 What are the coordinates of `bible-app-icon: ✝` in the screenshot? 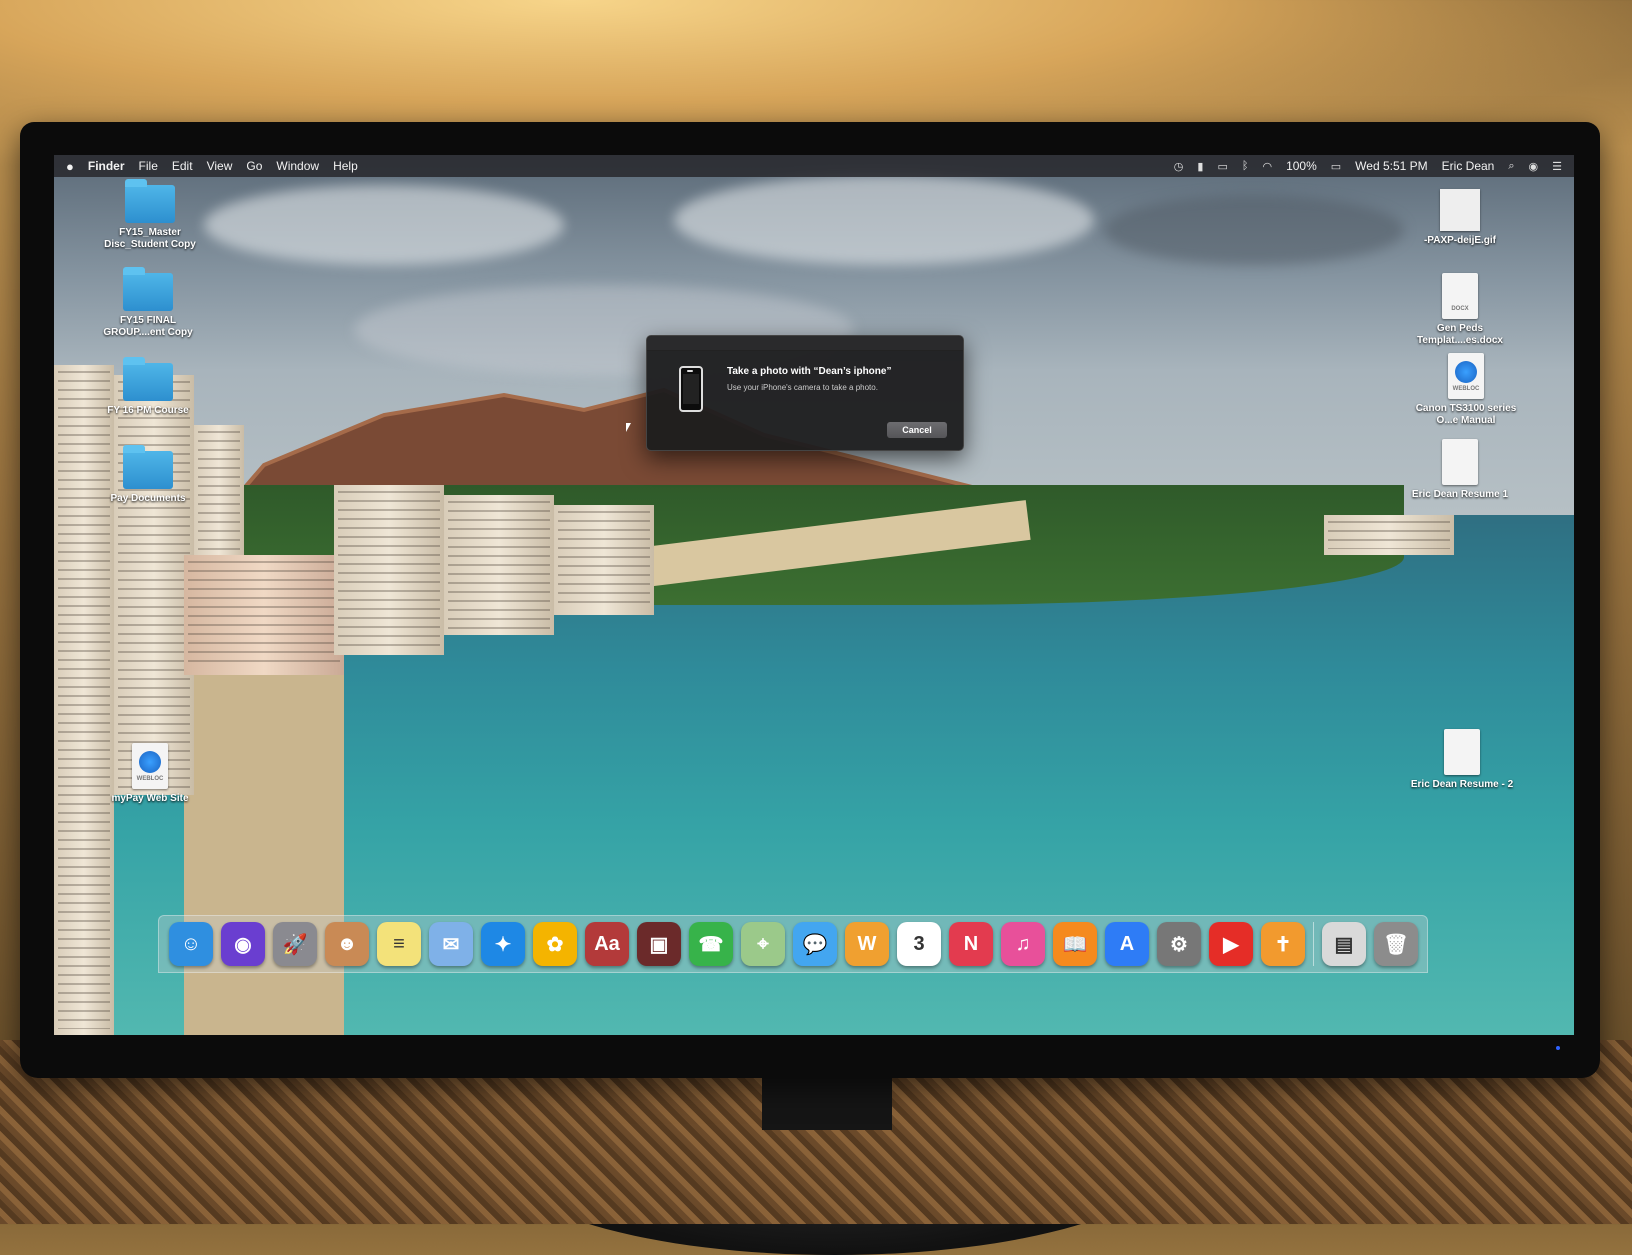 It's located at (1283, 944).